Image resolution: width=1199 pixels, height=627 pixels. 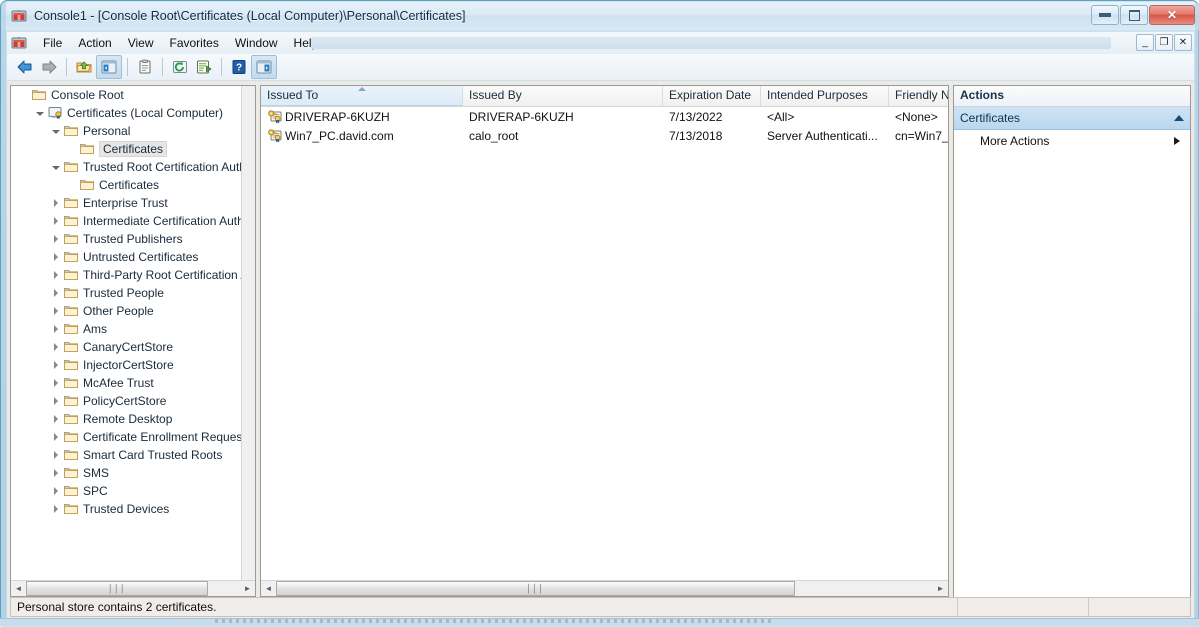 I want to click on menu-view: View, so click(x=141, y=43).